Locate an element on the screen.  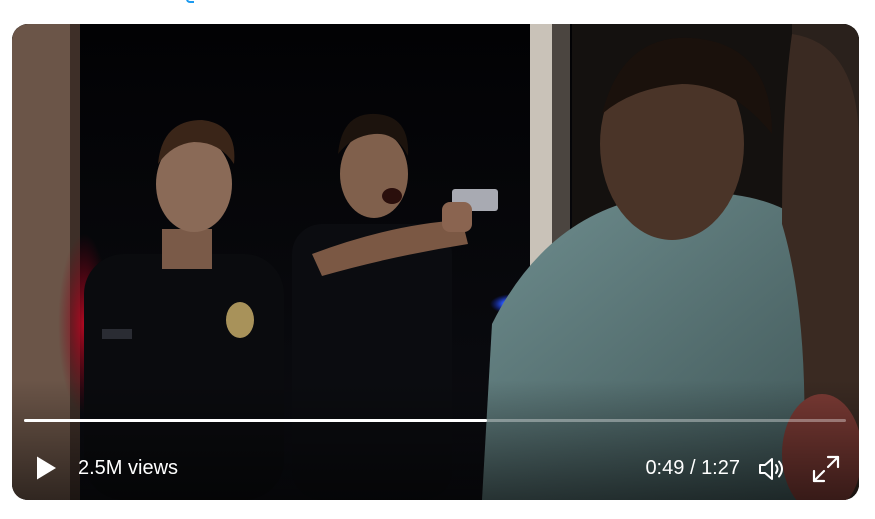
volume-button is located at coordinates (772, 469).